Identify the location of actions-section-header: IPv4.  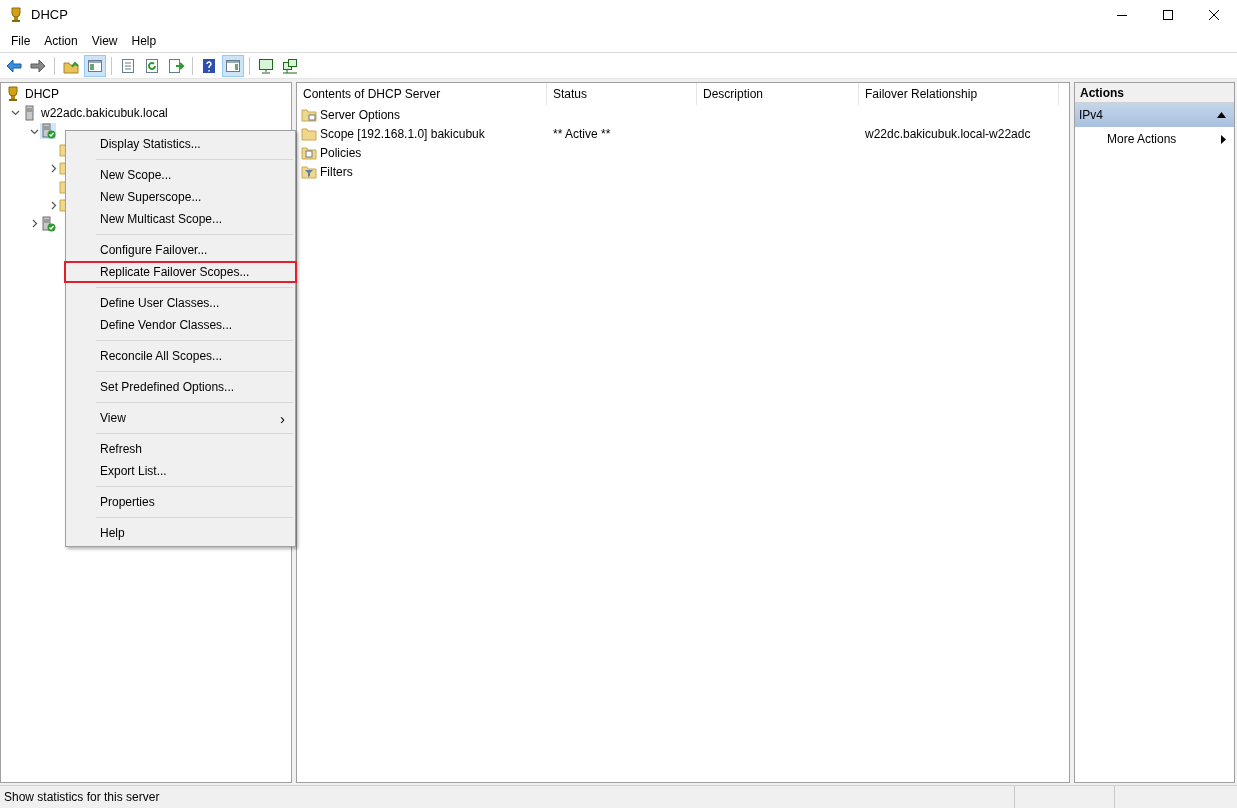
(1154, 115).